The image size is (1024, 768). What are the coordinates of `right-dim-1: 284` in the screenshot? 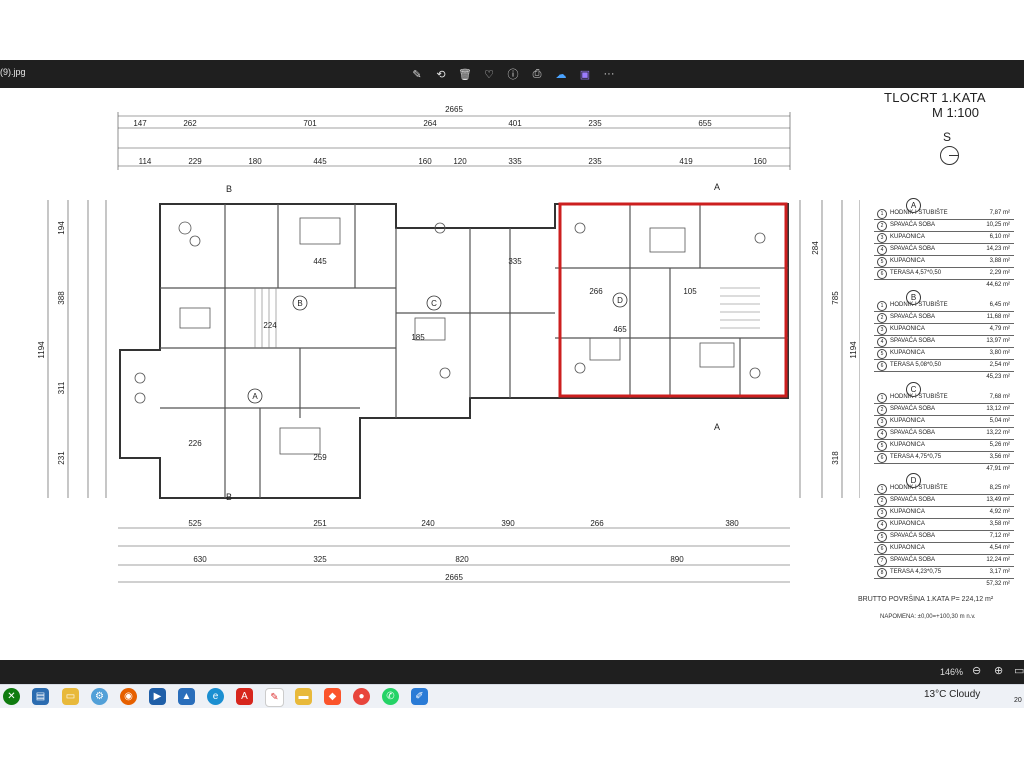 It's located at (815, 248).